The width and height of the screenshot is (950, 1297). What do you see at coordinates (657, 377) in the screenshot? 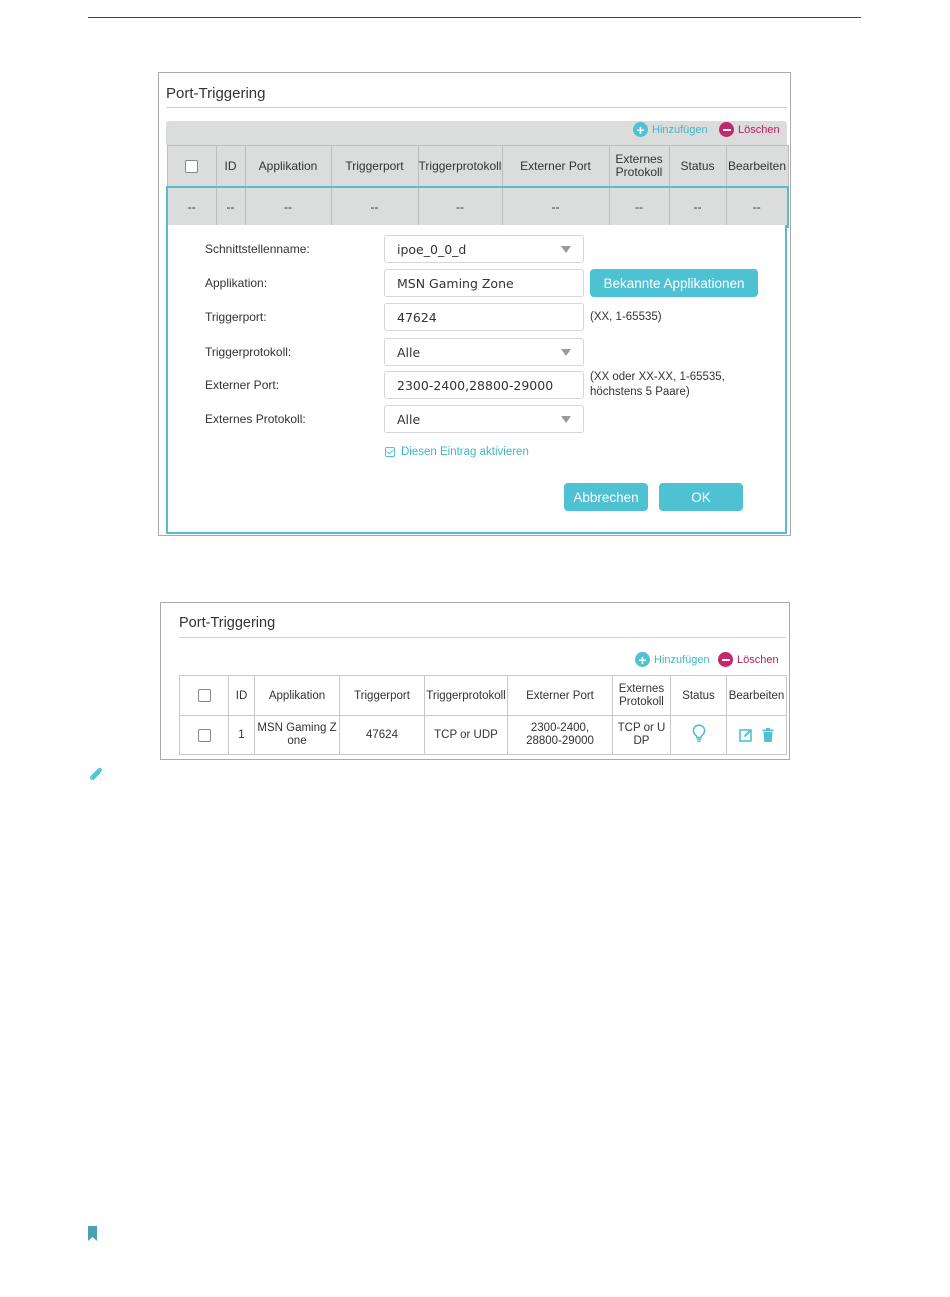
I see `external-port-hint-line: (XX oder XX-XX, 1-65535,` at bounding box center [657, 377].